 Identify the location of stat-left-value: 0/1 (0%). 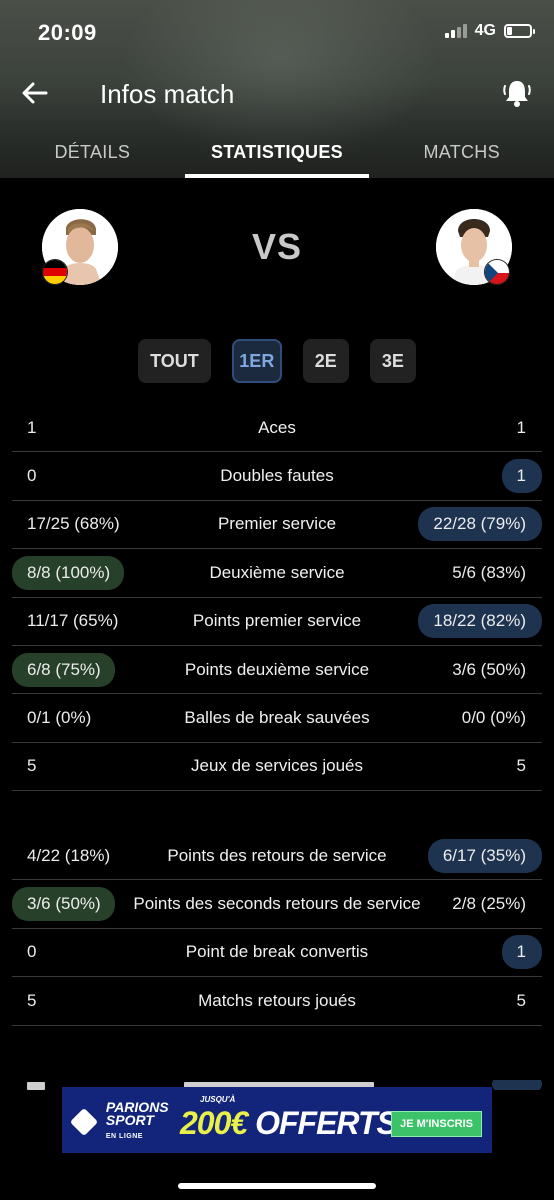
(59, 718).